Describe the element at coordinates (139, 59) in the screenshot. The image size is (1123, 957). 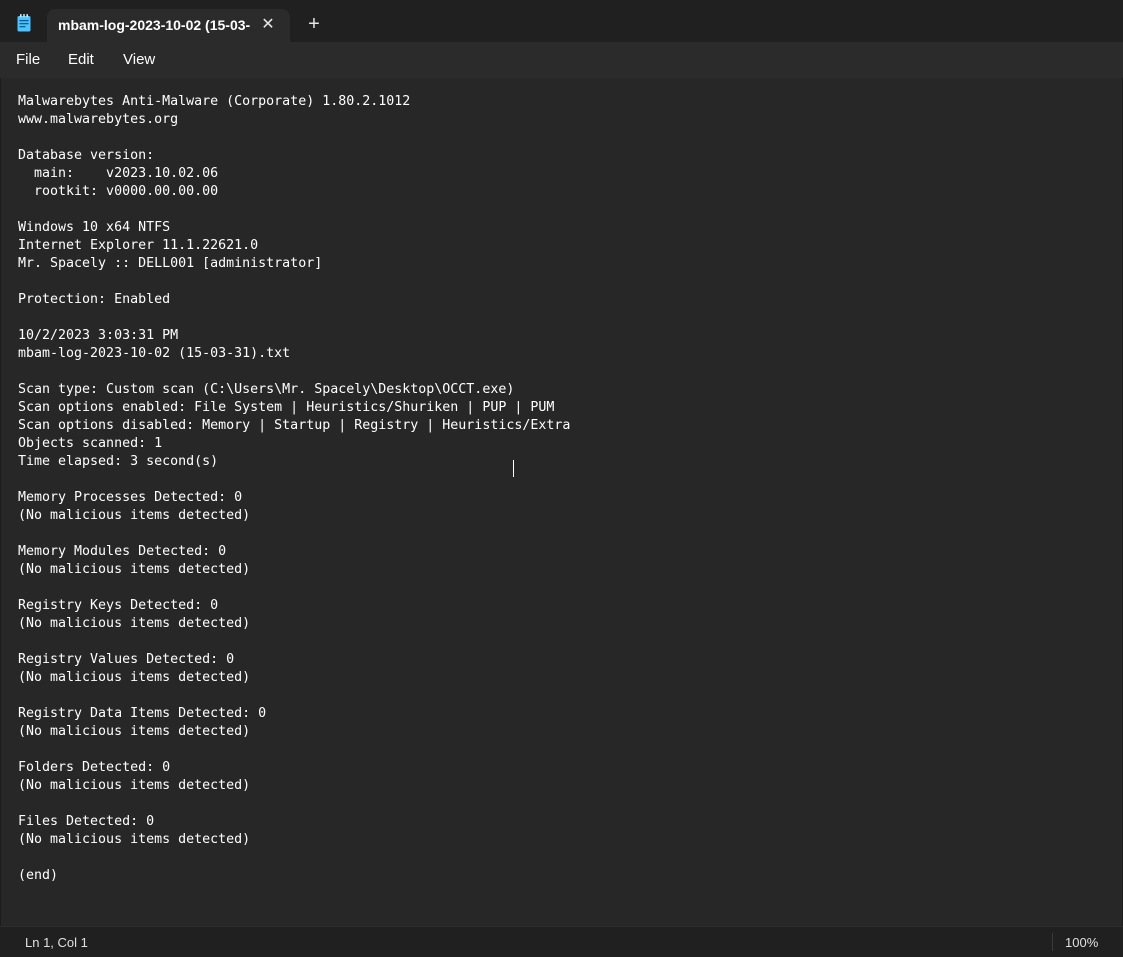
I see `menu-view: View` at that location.